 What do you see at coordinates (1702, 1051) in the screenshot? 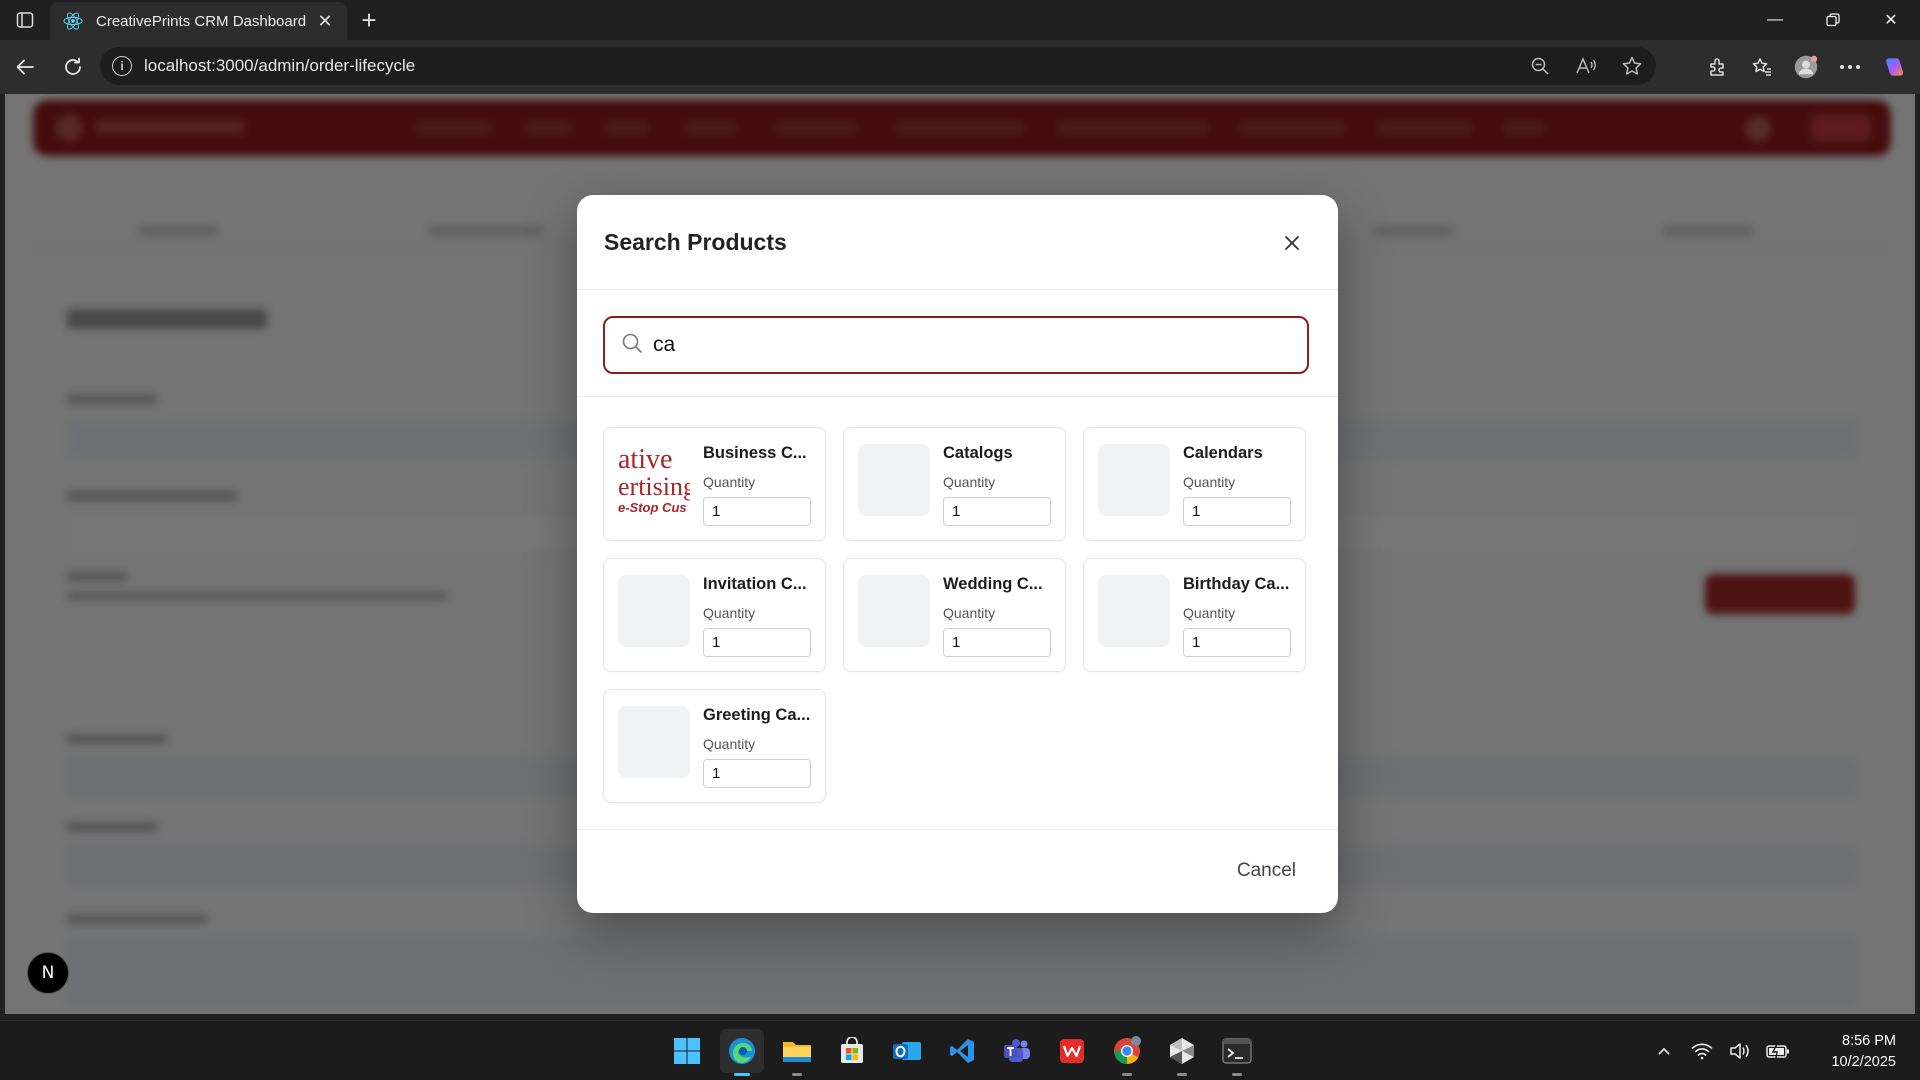
I see `wifi-icon` at bounding box center [1702, 1051].